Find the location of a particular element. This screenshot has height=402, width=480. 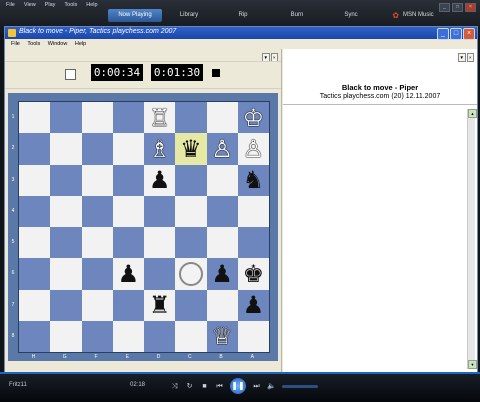

notation-dropdown-icon: ▼ is located at coordinates (462, 57).